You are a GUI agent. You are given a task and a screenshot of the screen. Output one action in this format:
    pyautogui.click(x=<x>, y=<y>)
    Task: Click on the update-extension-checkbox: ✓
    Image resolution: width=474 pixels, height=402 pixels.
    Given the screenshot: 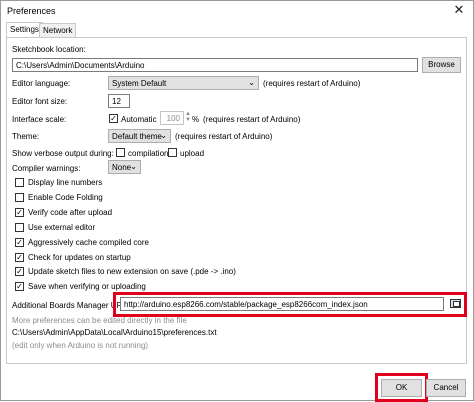 What is the action you would take?
    pyautogui.click(x=19, y=271)
    